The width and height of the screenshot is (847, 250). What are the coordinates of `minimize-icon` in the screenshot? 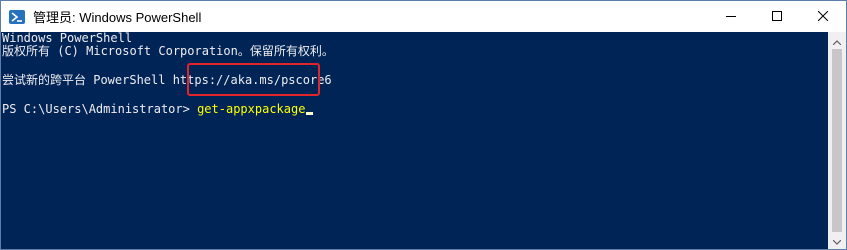 It's located at (731, 17).